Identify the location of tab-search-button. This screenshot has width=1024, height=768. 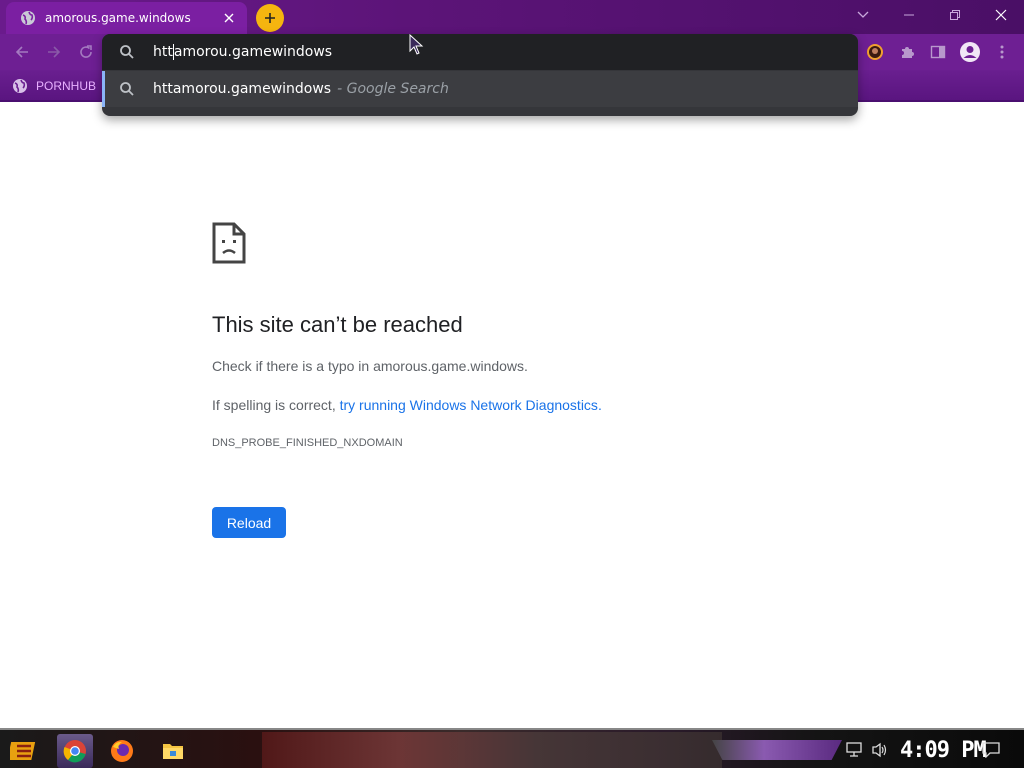
(863, 15).